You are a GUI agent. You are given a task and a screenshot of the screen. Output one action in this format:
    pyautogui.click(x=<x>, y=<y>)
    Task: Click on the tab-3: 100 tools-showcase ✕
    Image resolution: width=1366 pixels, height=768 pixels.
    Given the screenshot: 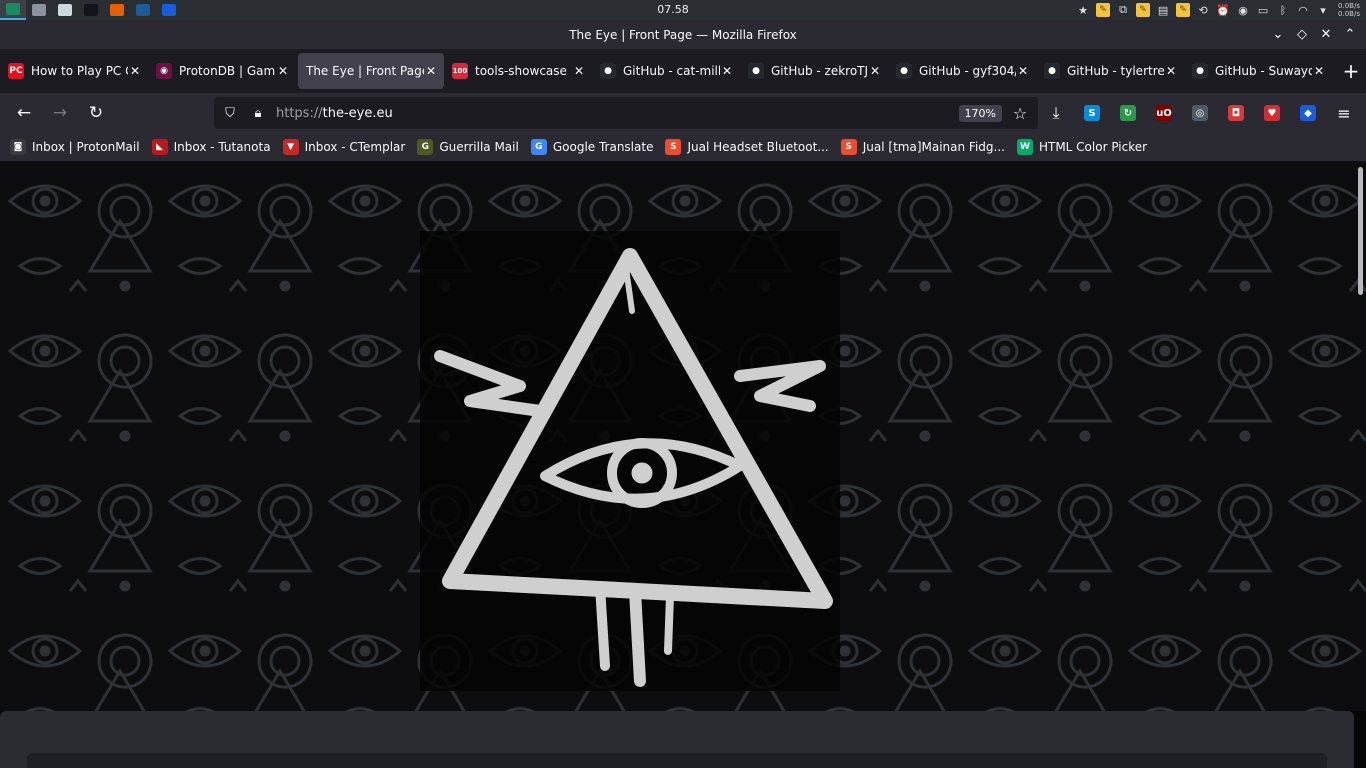 What is the action you would take?
    pyautogui.click(x=519, y=71)
    